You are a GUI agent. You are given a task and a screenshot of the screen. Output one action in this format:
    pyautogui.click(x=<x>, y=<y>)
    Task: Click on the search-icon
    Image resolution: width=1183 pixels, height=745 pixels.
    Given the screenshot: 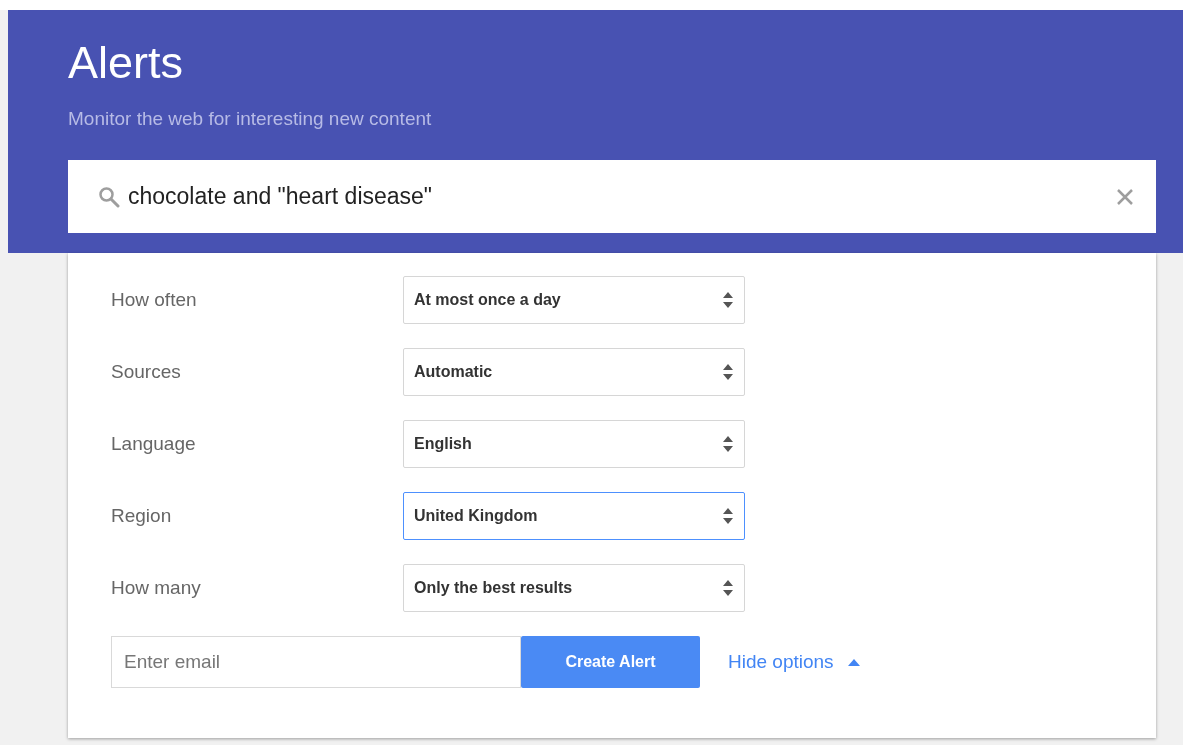 What is the action you would take?
    pyautogui.click(x=109, y=196)
    